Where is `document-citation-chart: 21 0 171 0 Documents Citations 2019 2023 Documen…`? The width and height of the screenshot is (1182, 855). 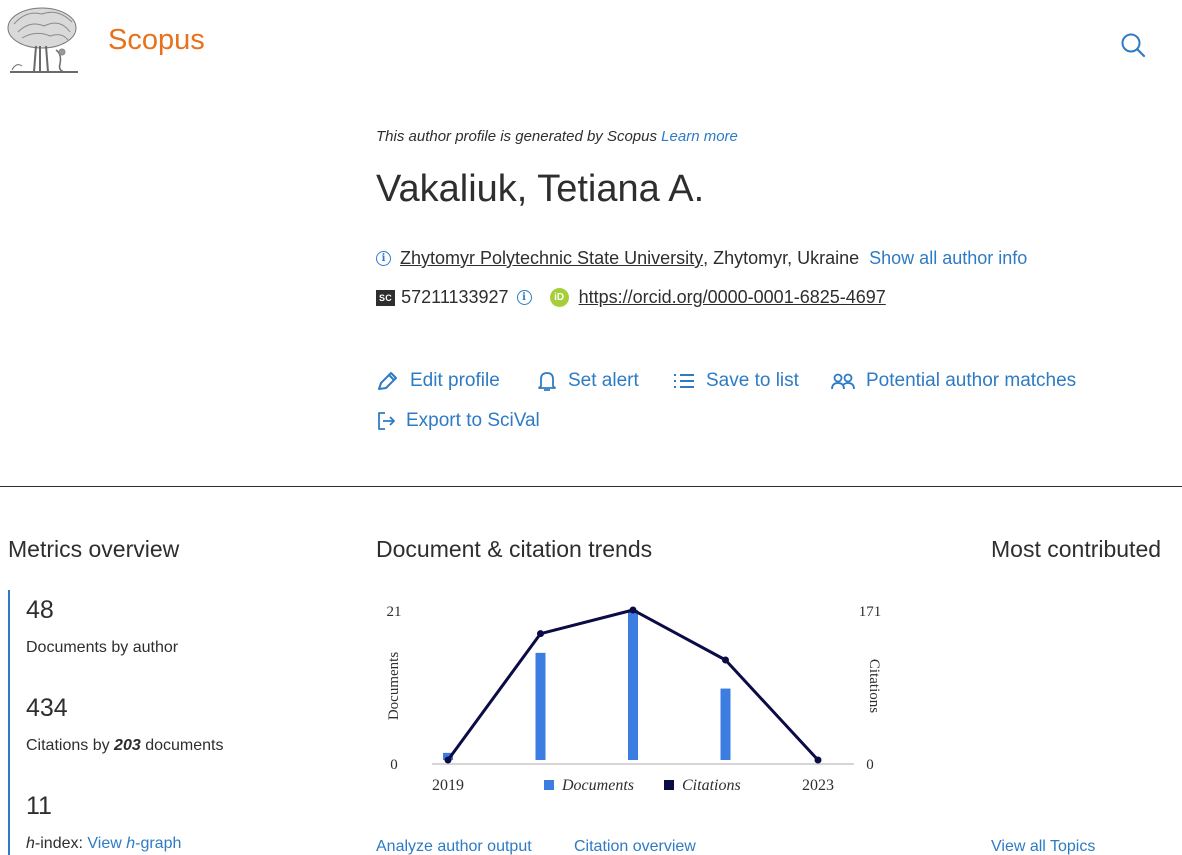
document-citation-chart: 21 0 171 0 Documents Citations 2019 2023 Documen… is located at coordinates (636, 725).